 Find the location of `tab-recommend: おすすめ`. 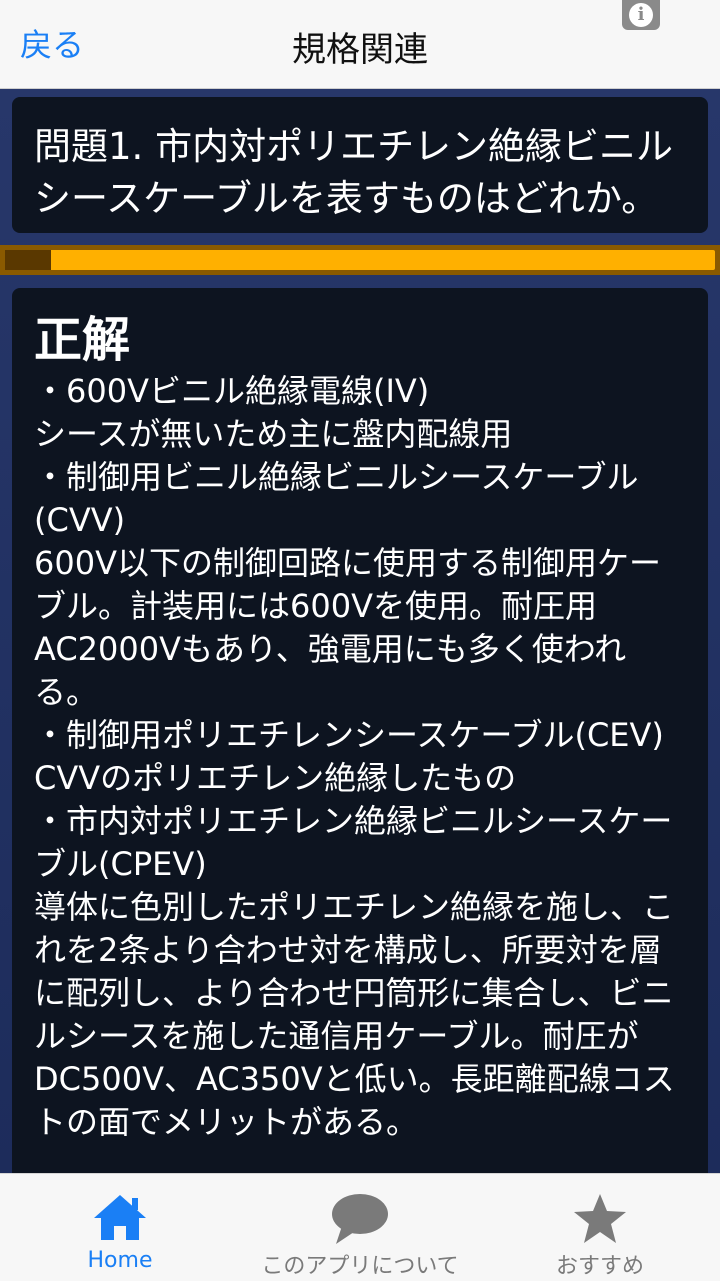

tab-recommend: おすすめ is located at coordinates (600, 1227).